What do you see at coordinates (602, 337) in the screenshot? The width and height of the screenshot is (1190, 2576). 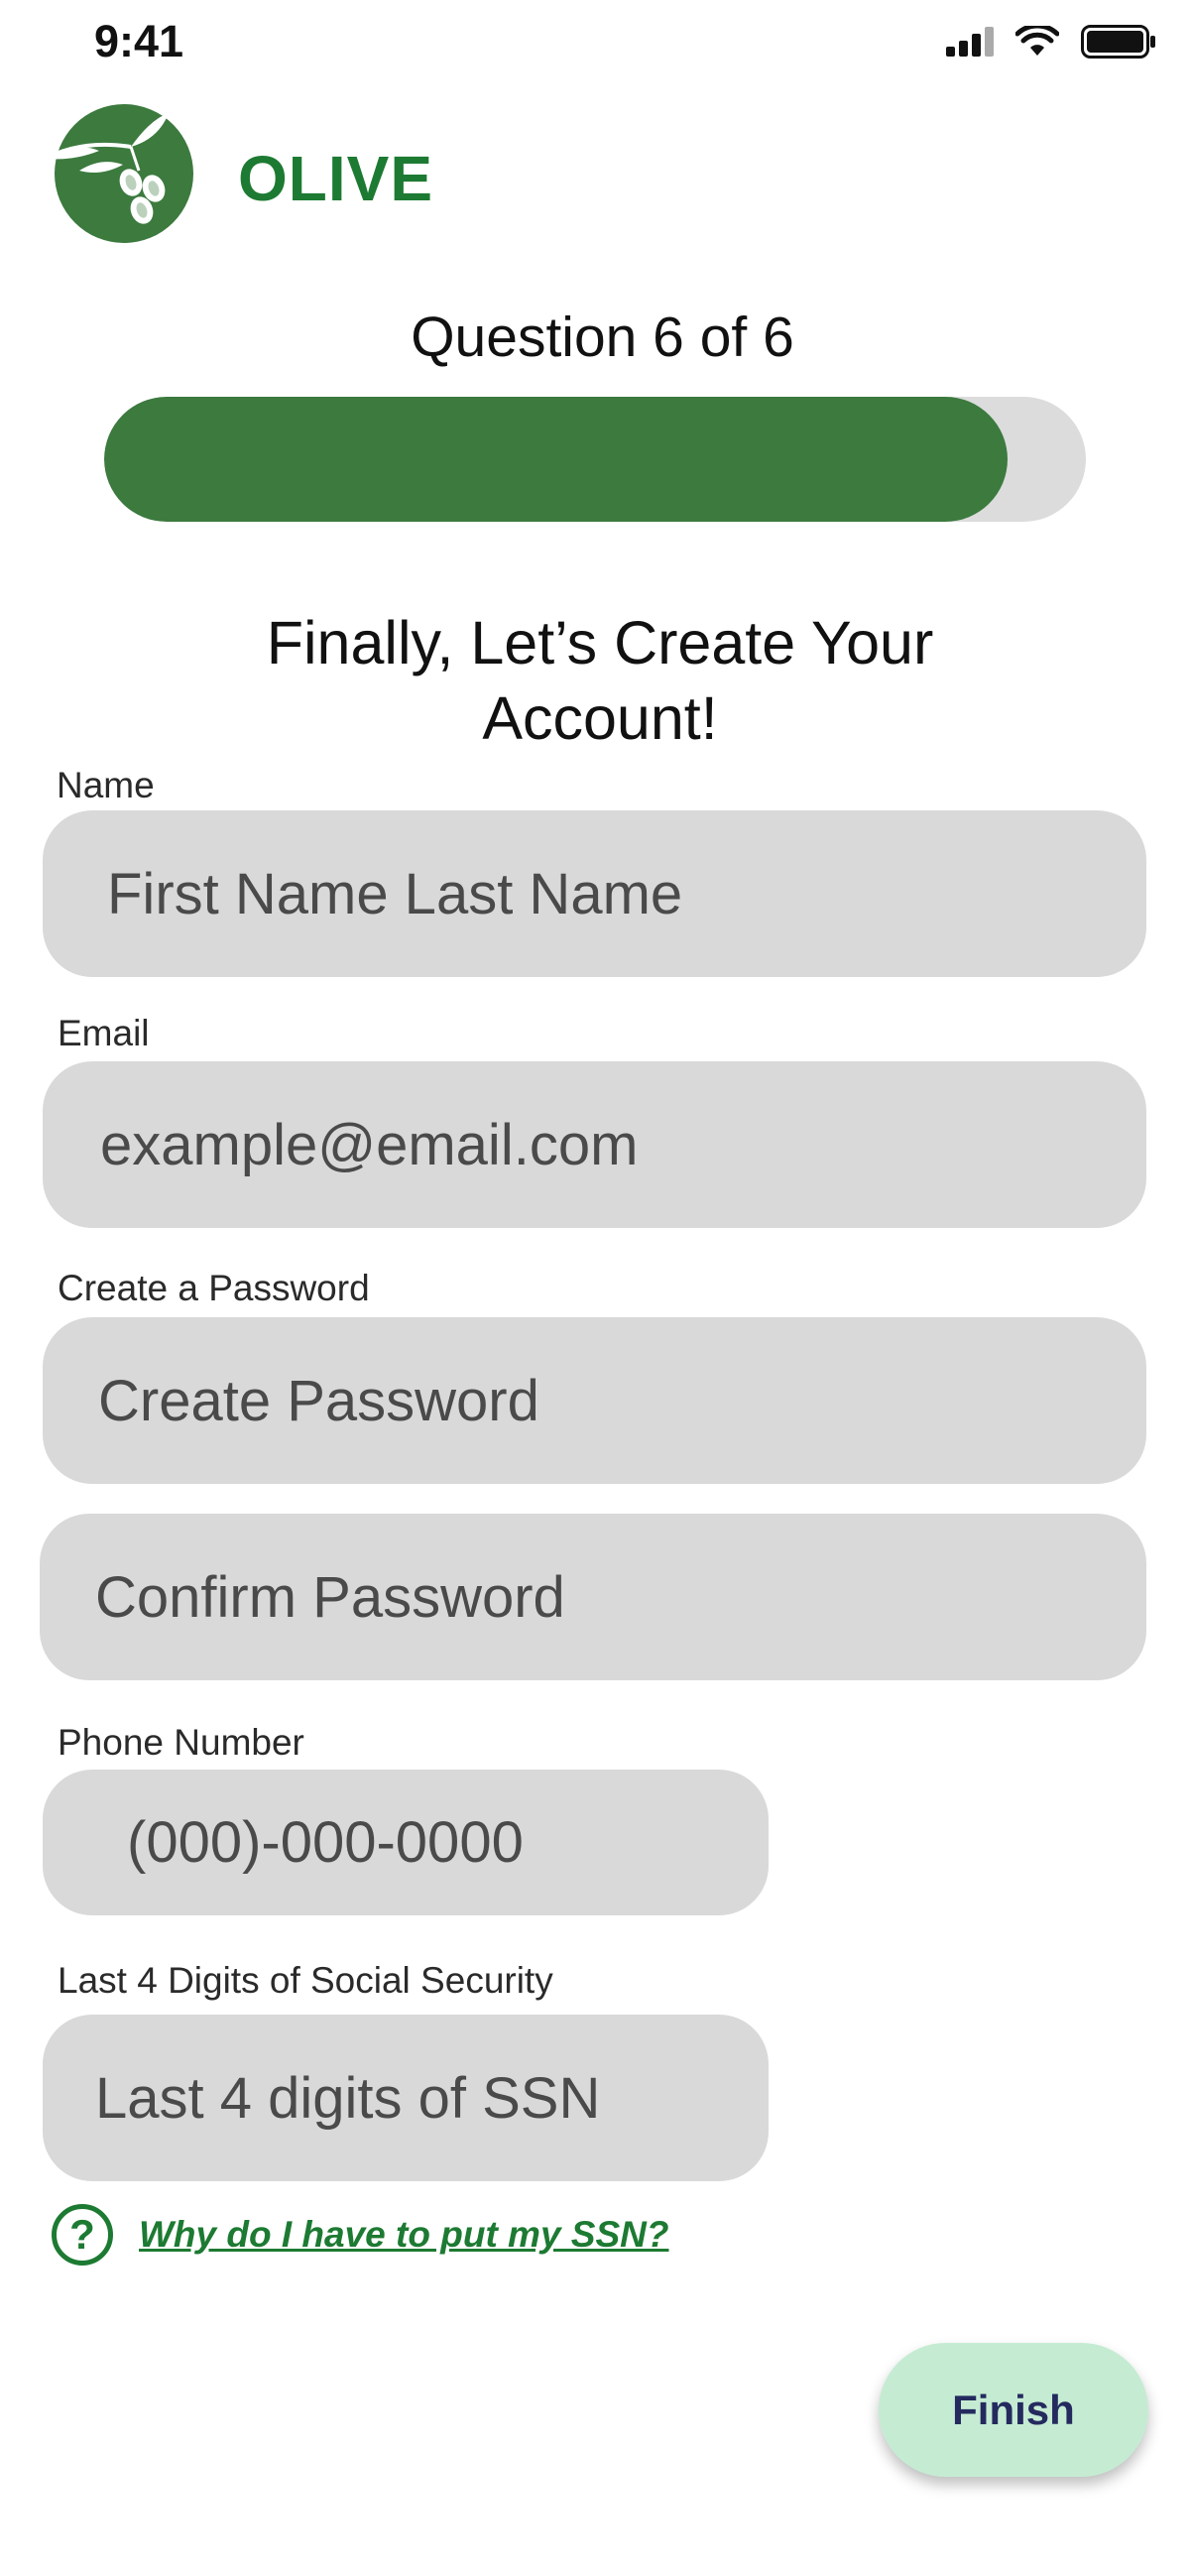 I see `question-counter: Question 6 of 6` at bounding box center [602, 337].